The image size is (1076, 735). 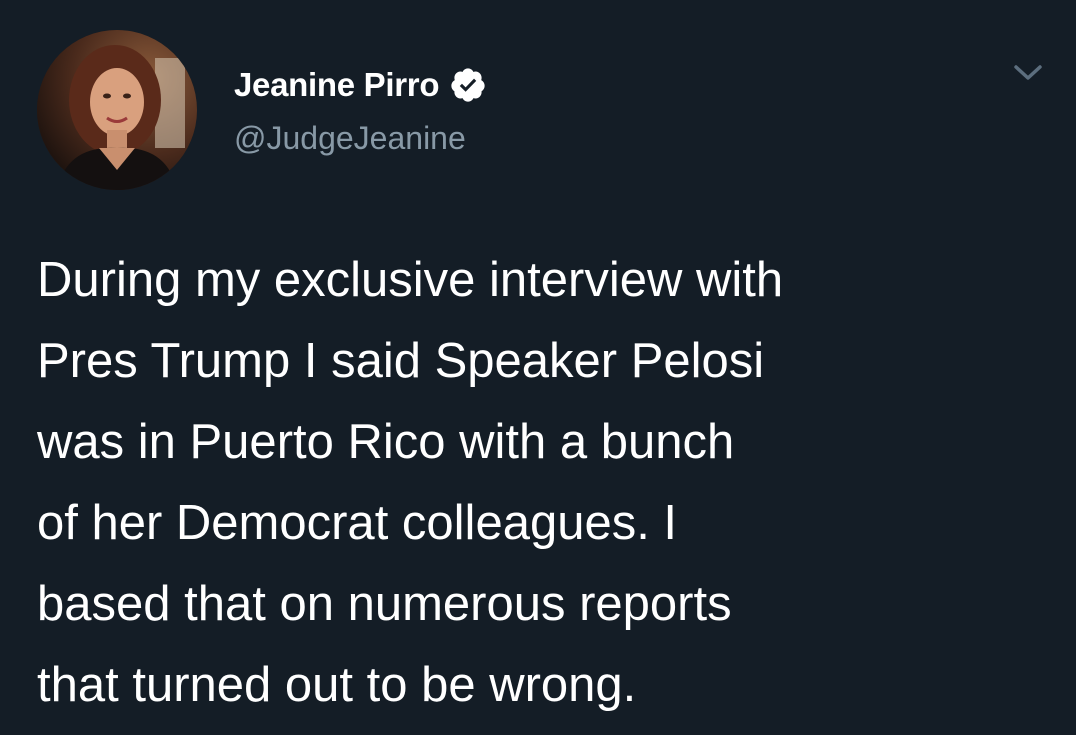 What do you see at coordinates (1028, 72) in the screenshot?
I see `chevron-down-icon` at bounding box center [1028, 72].